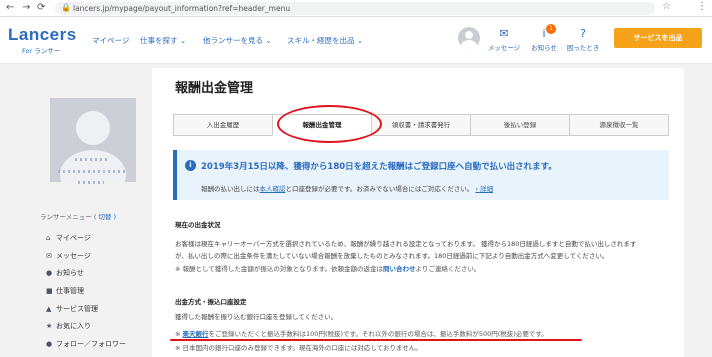 The width and height of the screenshot is (712, 357). I want to click on reload-icon: ⟳, so click(41, 8).